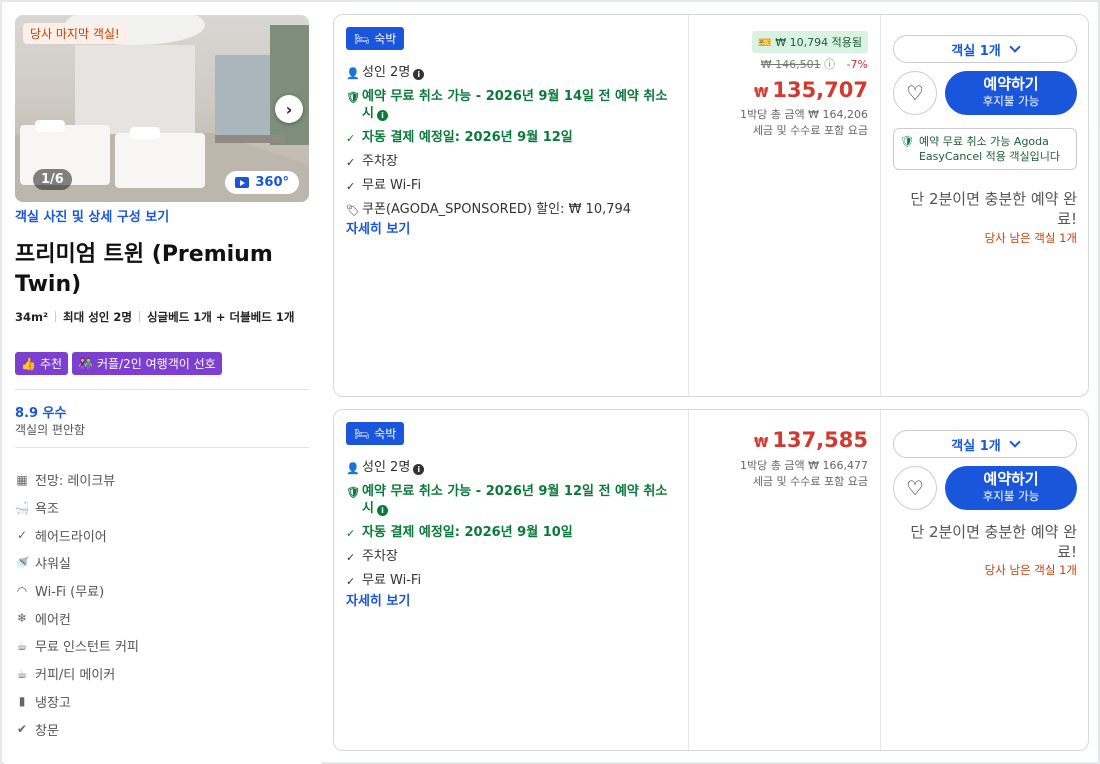  Describe the element at coordinates (1030, 570) in the screenshot. I see `rooms-left-note: 당사 남은 객실 1개` at that location.